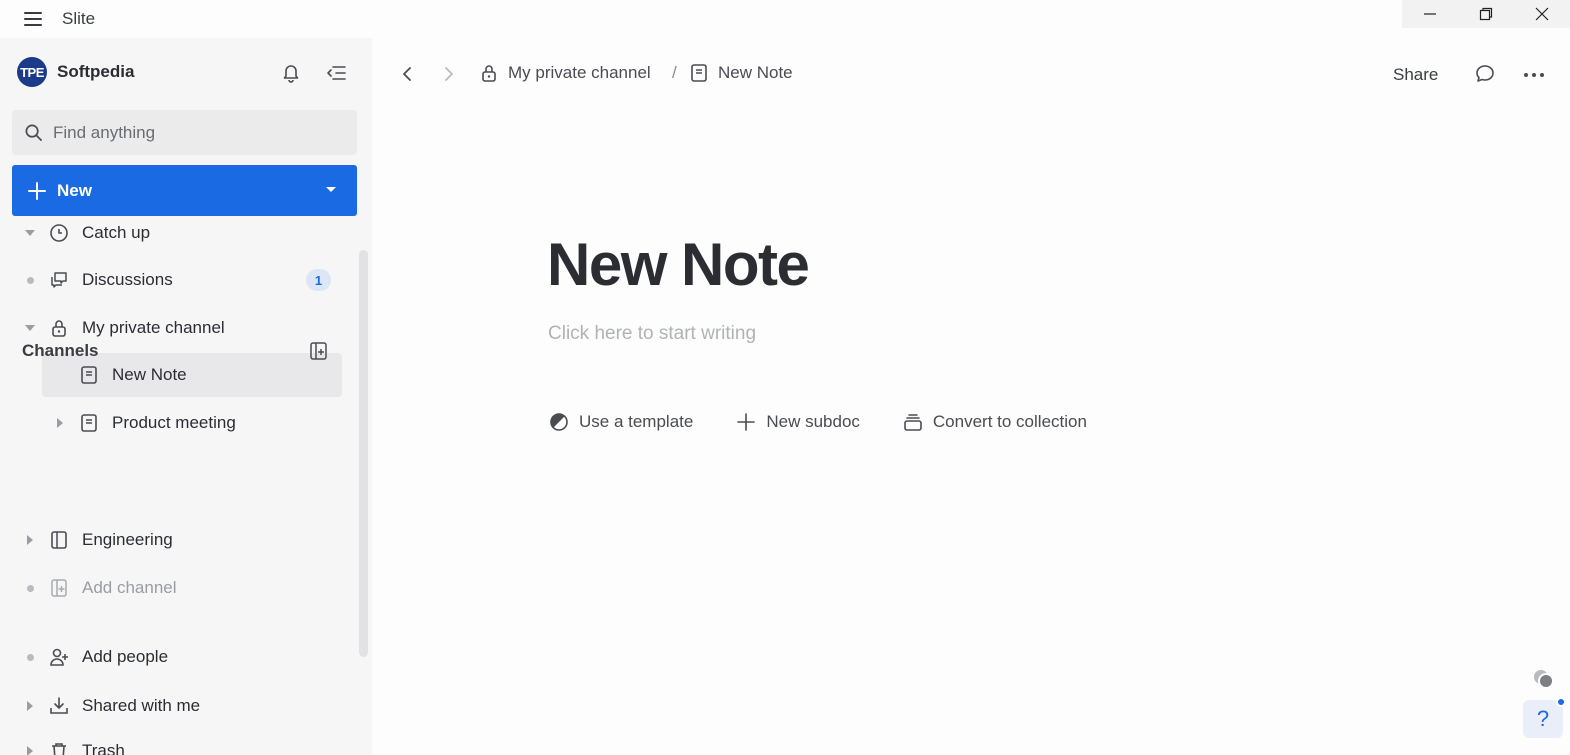 The width and height of the screenshot is (1570, 755). What do you see at coordinates (74, 190) in the screenshot?
I see `new-button-label: New` at bounding box center [74, 190].